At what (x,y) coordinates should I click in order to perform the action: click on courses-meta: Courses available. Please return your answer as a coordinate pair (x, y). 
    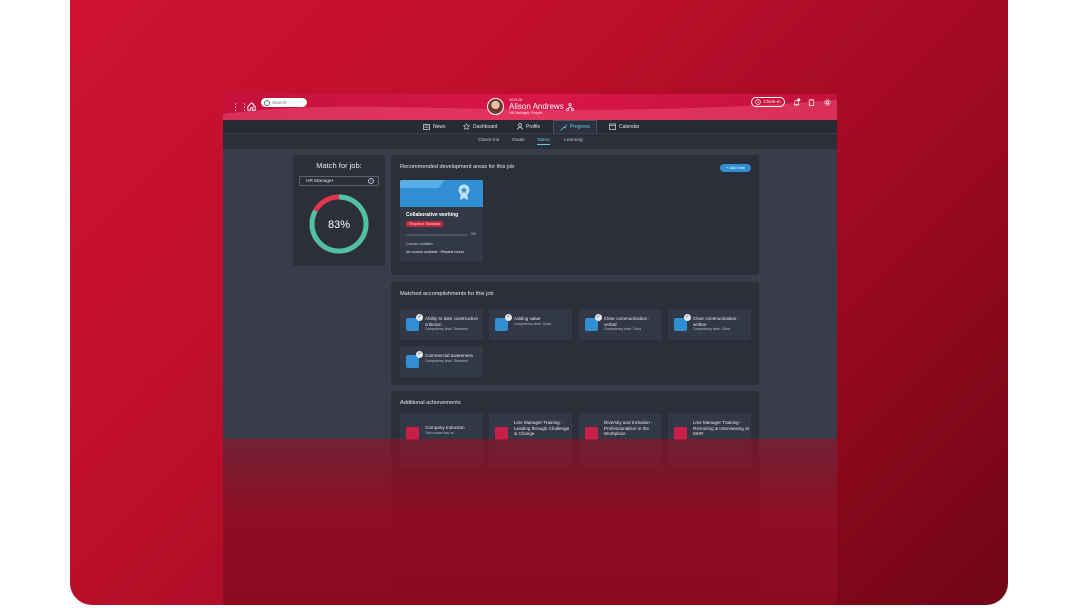
    Looking at the image, I should click on (419, 244).